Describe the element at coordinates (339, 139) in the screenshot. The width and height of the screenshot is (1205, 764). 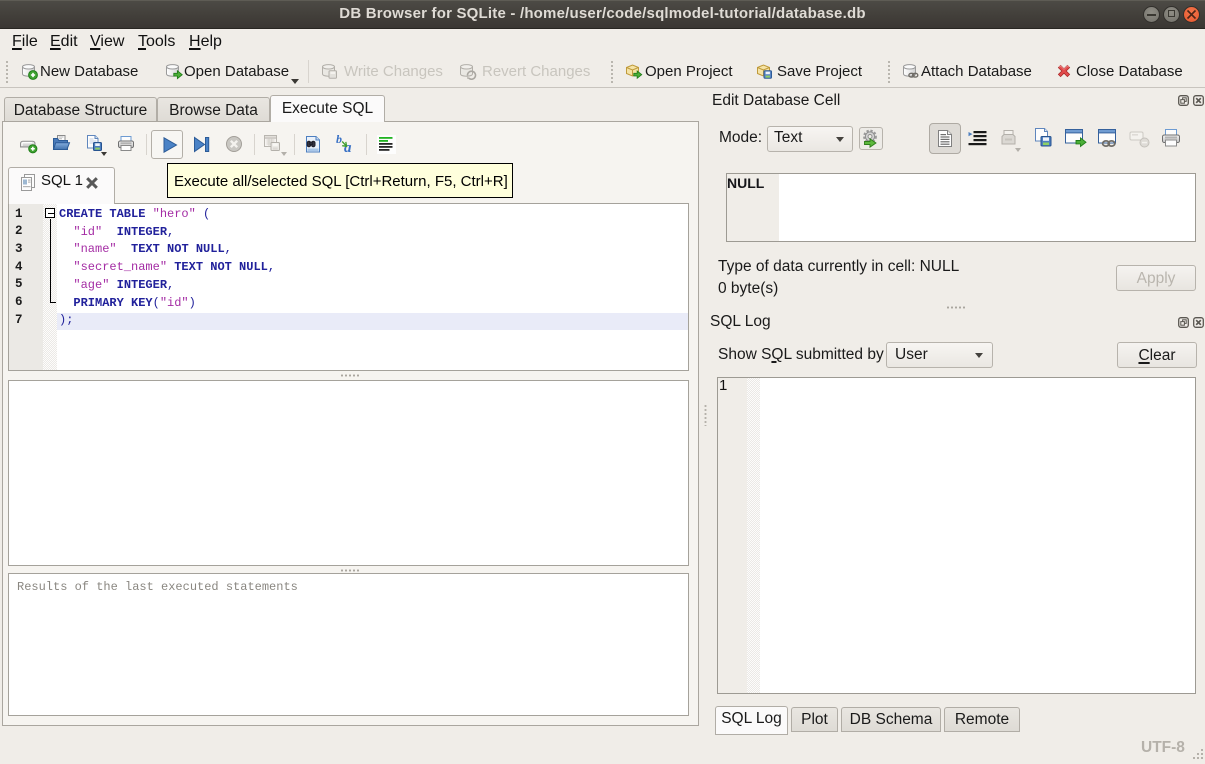
I see `svg-text: b` at that location.